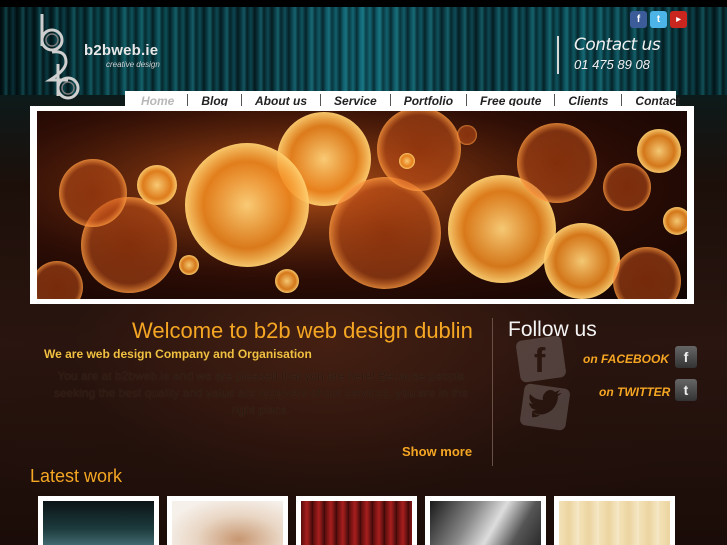  I want to click on header-social-icons: f t ▶, so click(658, 19).